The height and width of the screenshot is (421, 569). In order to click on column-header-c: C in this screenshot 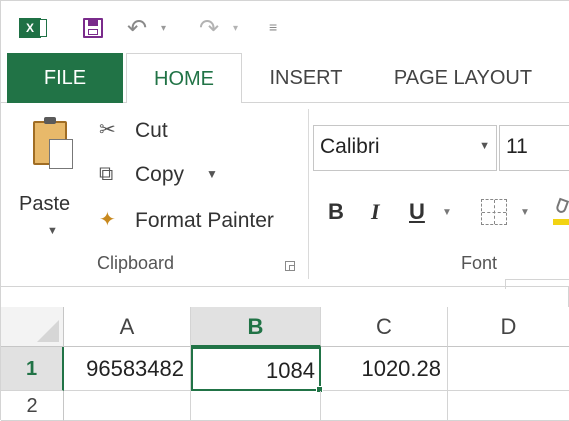, I will do `click(384, 327)`.